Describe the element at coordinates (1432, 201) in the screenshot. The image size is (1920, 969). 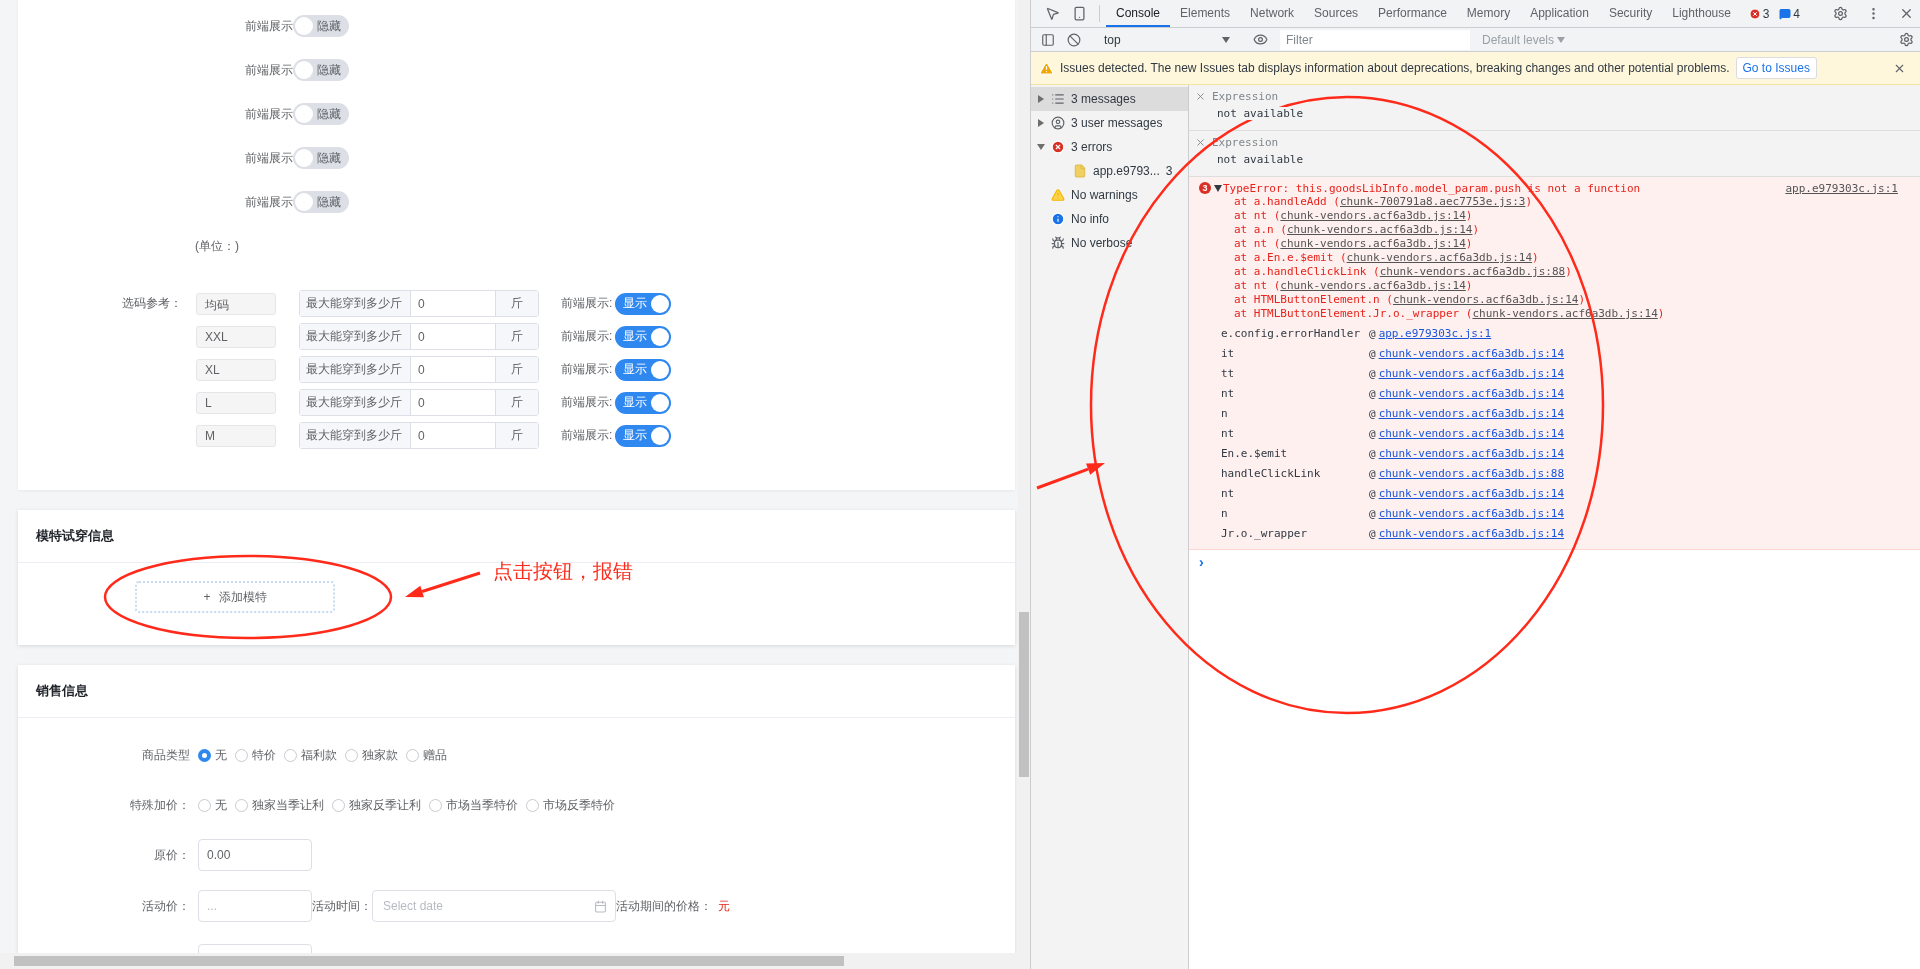
I see `source-link: chunk-700791a8.aec7753e.js:3` at that location.